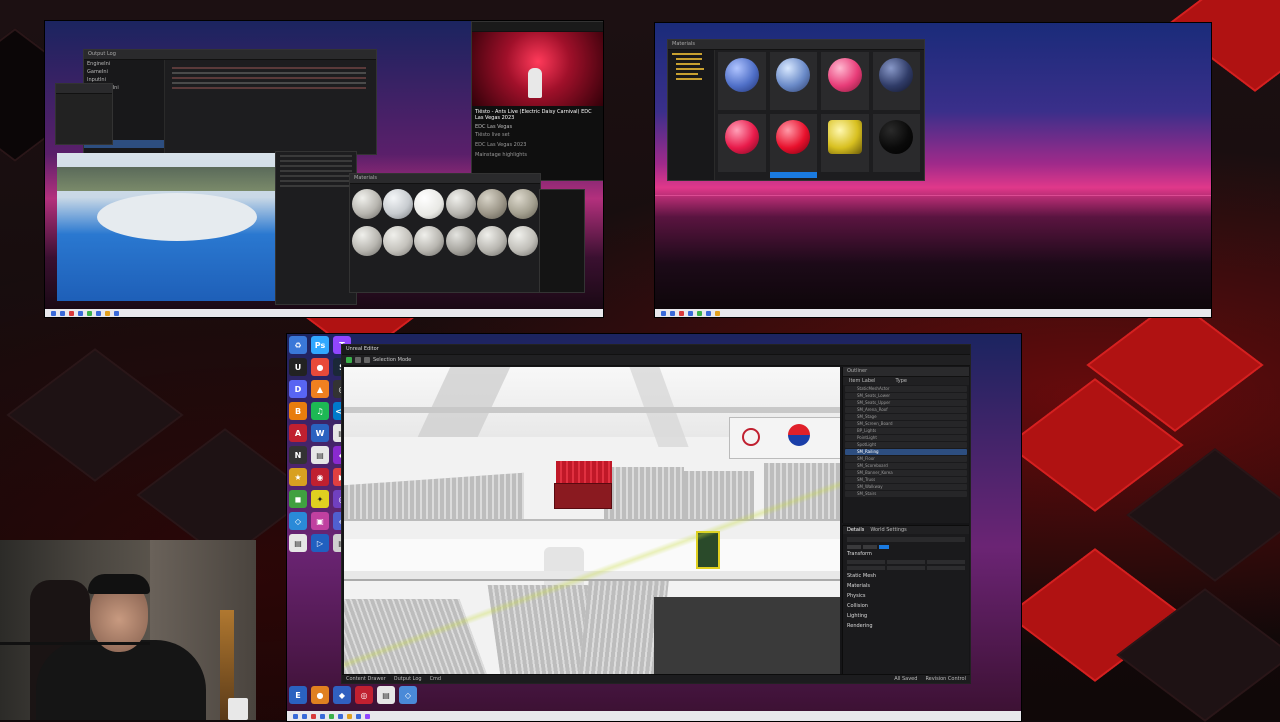  What do you see at coordinates (298, 521) in the screenshot?
I see `app-icon: ◇` at bounding box center [298, 521].